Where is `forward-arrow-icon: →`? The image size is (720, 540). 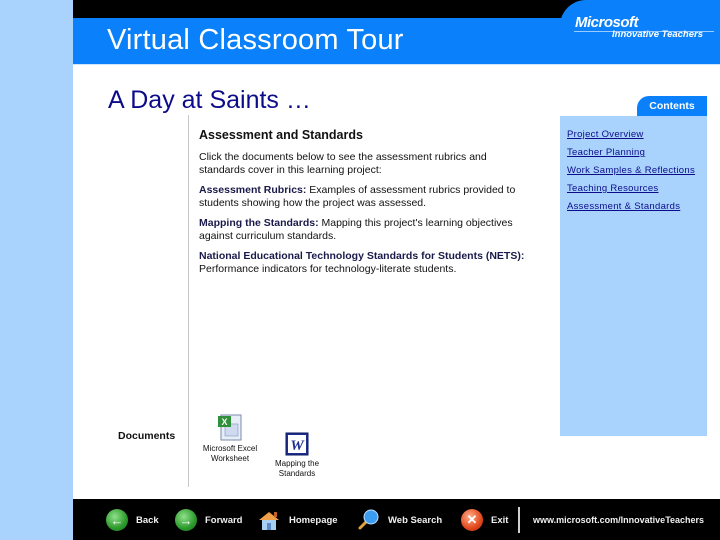 forward-arrow-icon: → is located at coordinates (186, 520).